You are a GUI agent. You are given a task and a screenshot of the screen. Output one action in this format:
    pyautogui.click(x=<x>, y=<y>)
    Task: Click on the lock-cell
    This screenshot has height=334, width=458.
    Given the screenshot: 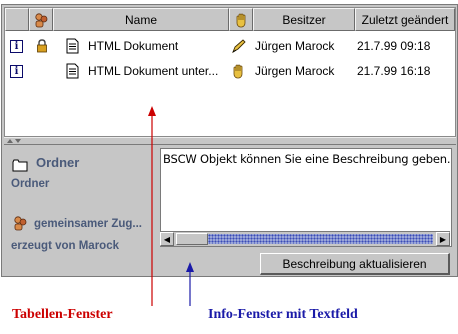 What is the action you would take?
    pyautogui.click(x=44, y=46)
    